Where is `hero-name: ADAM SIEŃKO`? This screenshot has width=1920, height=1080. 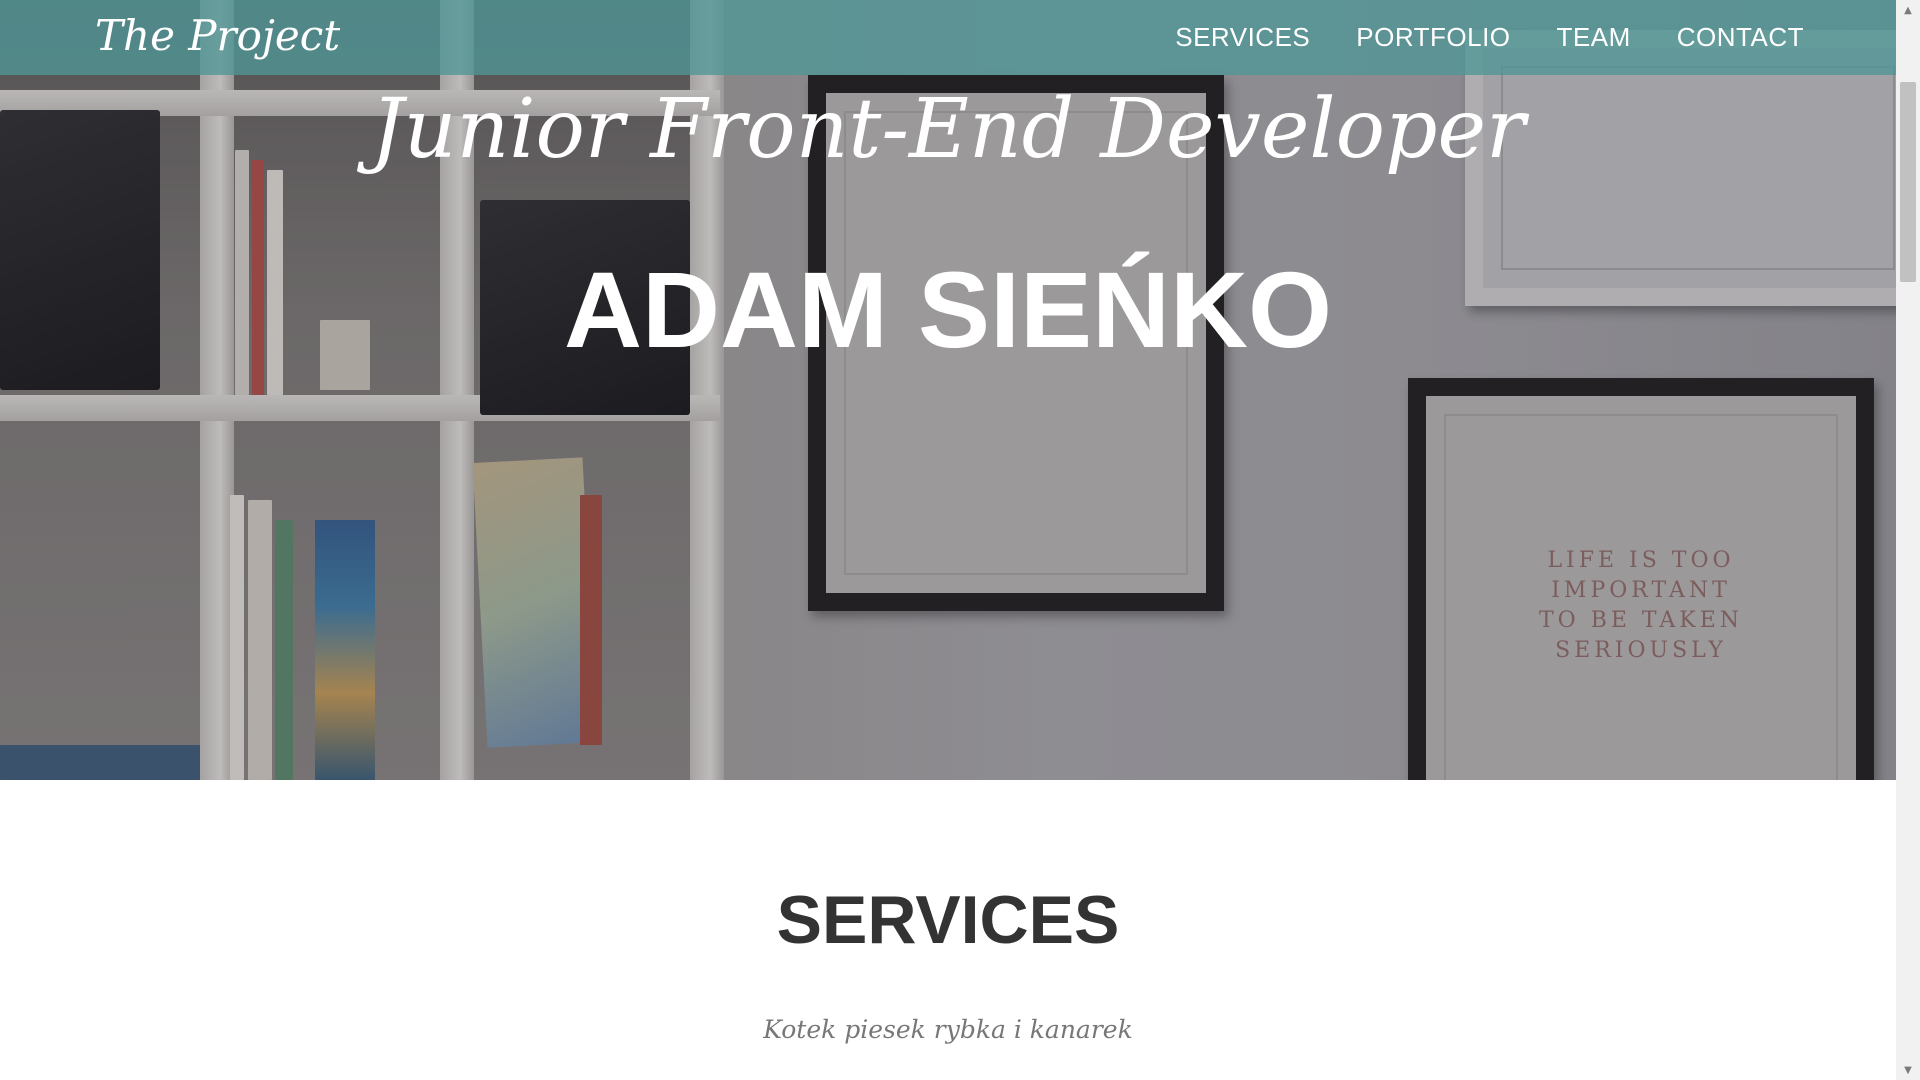
hero-name: ADAM SIEŃKO is located at coordinates (948, 309).